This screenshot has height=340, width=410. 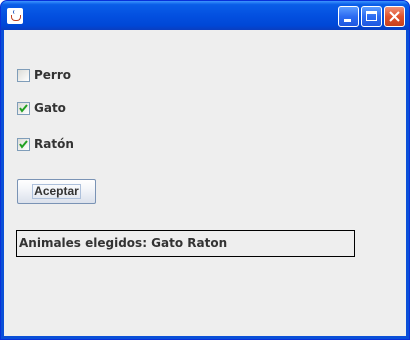 What do you see at coordinates (348, 16) in the screenshot?
I see `minimize-button` at bounding box center [348, 16].